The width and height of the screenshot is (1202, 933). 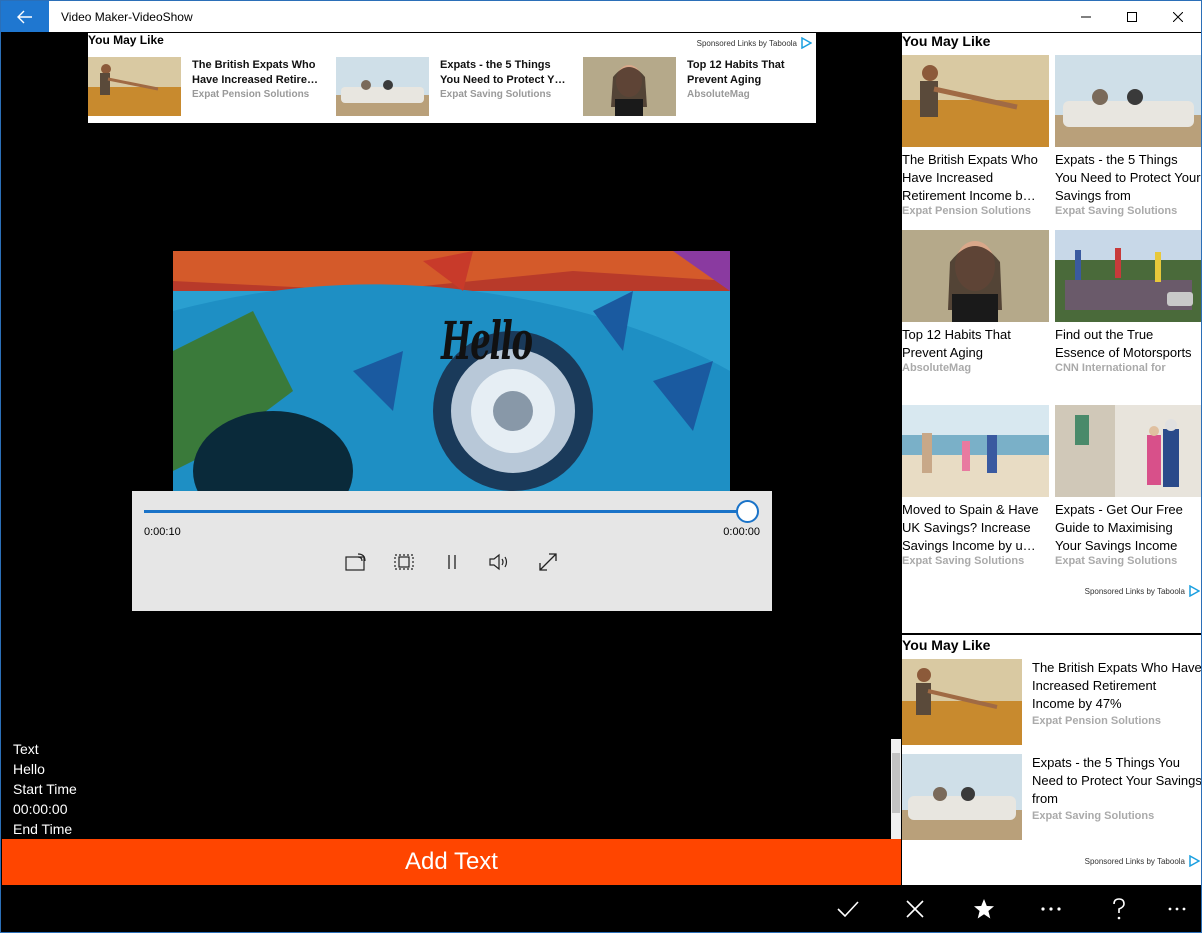 I want to click on overflow-menu-button, so click(x=1177, y=909).